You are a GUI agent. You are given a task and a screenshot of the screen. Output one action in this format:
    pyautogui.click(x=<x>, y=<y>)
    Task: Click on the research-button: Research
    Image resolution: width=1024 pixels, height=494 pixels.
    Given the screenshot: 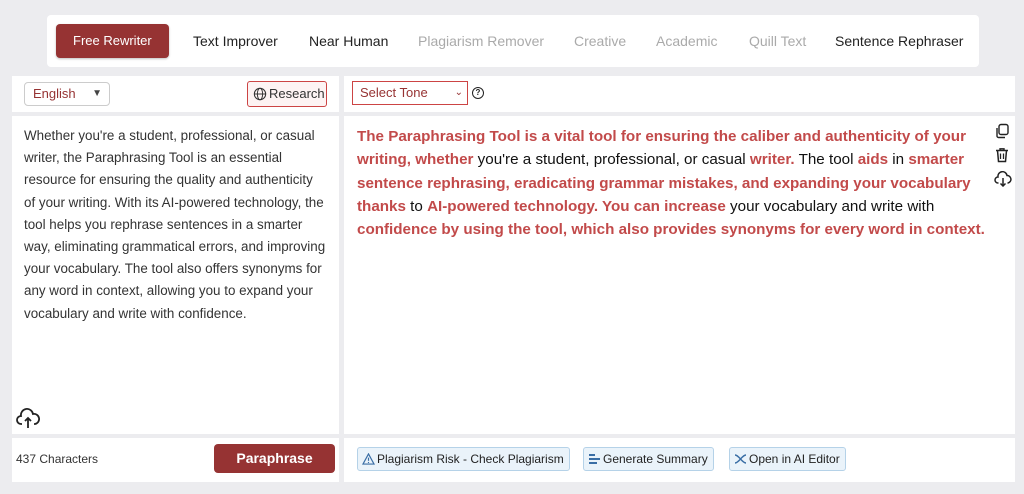 What is the action you would take?
    pyautogui.click(x=287, y=94)
    